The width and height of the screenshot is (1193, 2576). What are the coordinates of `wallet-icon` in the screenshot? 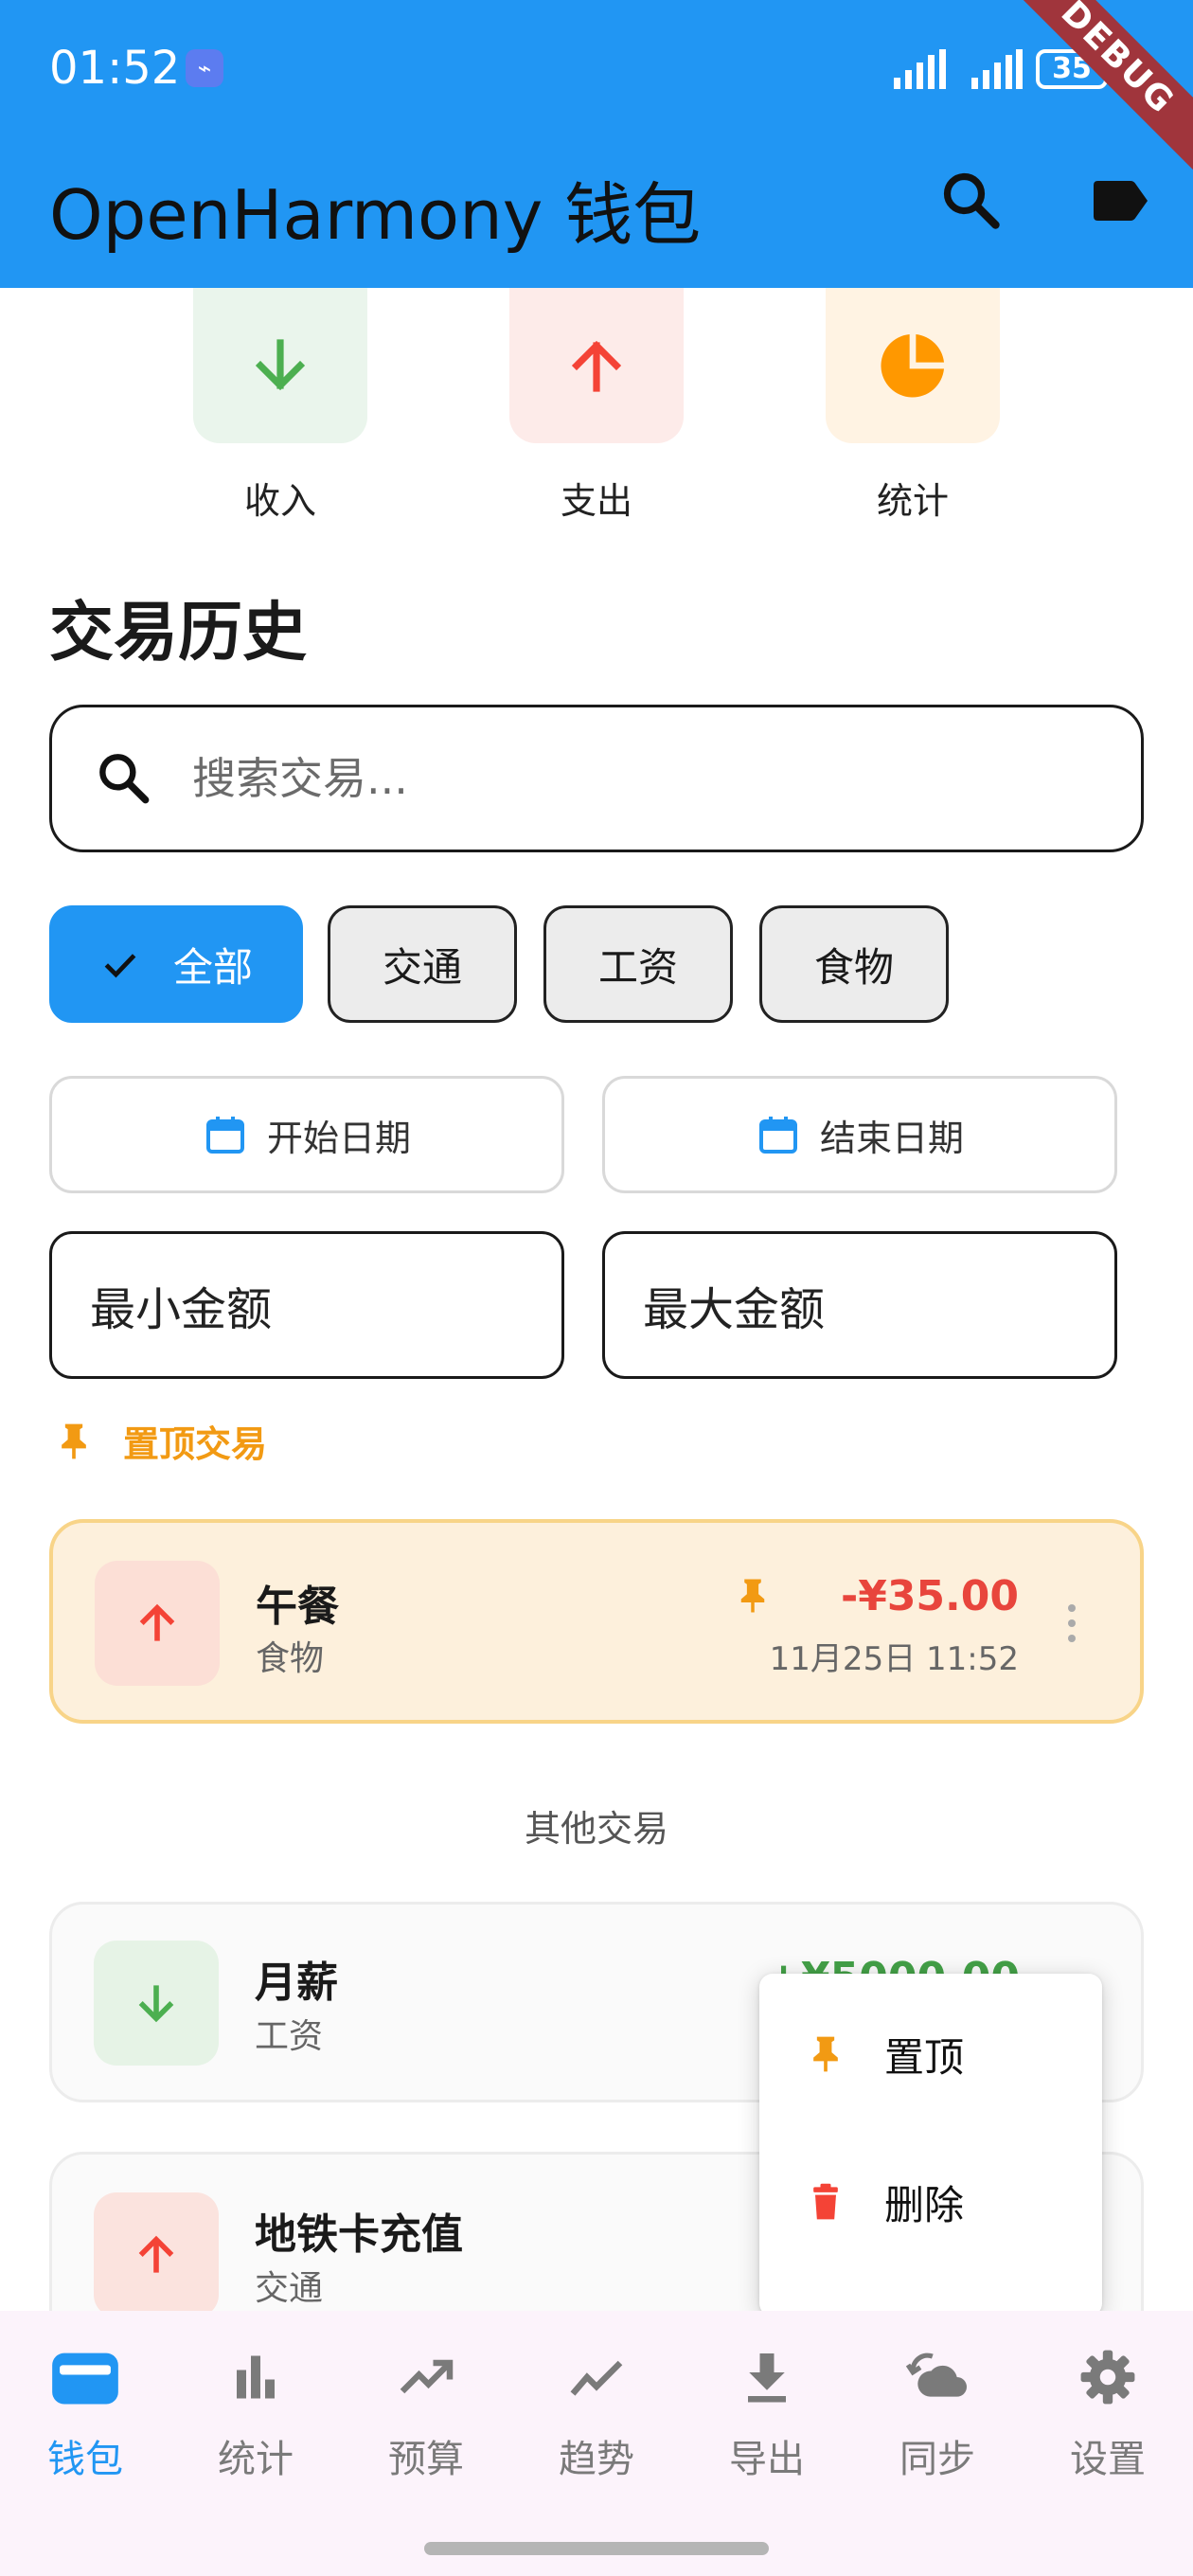 It's located at (85, 2378).